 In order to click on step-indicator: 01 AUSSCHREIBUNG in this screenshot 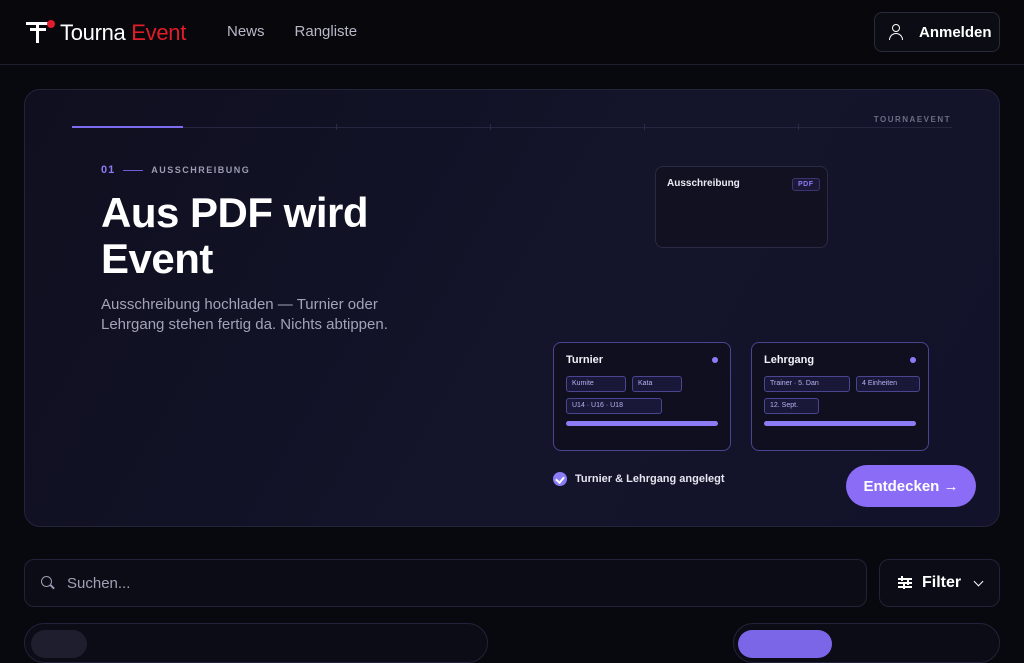, I will do `click(175, 170)`.